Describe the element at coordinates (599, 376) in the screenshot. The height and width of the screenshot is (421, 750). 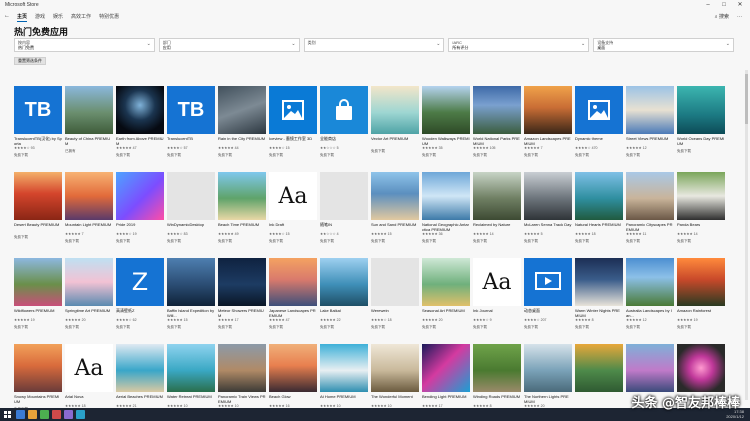
I see `app-tile` at that location.